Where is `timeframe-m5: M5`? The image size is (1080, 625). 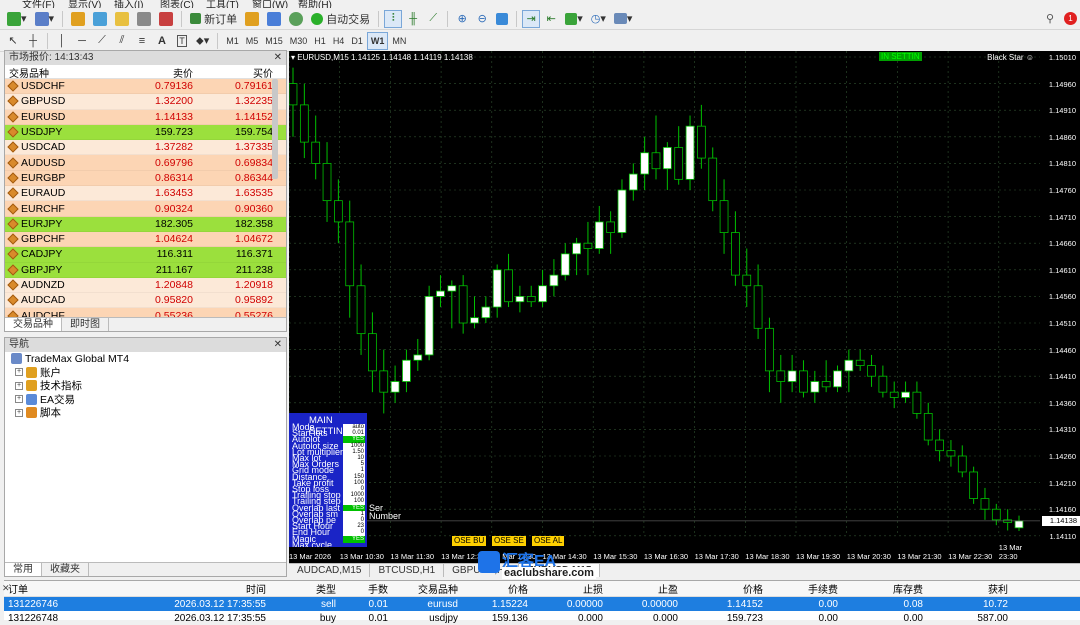 timeframe-m5: M5 is located at coordinates (252, 41).